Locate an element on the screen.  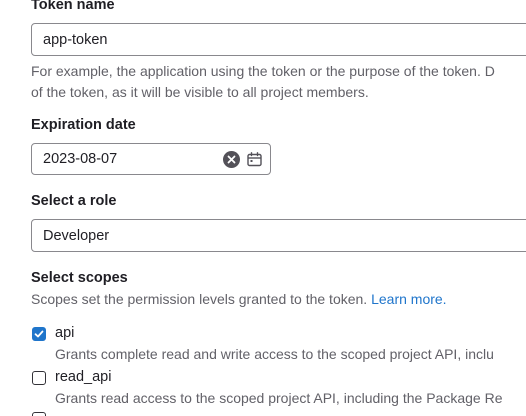
expiration-date-label: Expiration date is located at coordinates (83, 125).